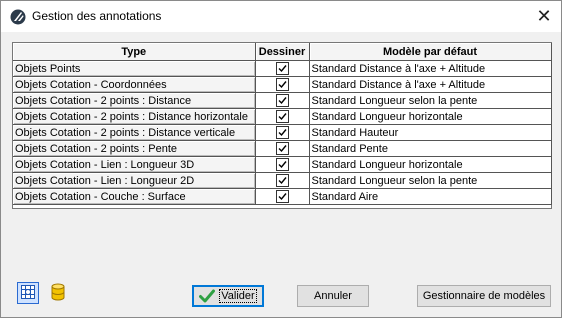 The image size is (562, 318). Describe the element at coordinates (238, 296) in the screenshot. I see `validate-label: Valider` at that location.